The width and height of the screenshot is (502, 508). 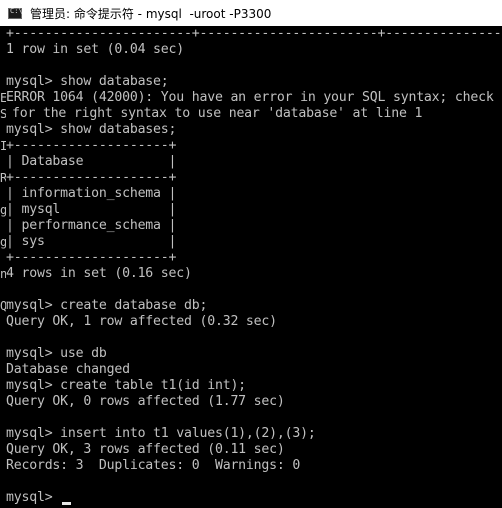 What do you see at coordinates (91, 241) in the screenshot?
I see `table-row-line: | sys |` at bounding box center [91, 241].